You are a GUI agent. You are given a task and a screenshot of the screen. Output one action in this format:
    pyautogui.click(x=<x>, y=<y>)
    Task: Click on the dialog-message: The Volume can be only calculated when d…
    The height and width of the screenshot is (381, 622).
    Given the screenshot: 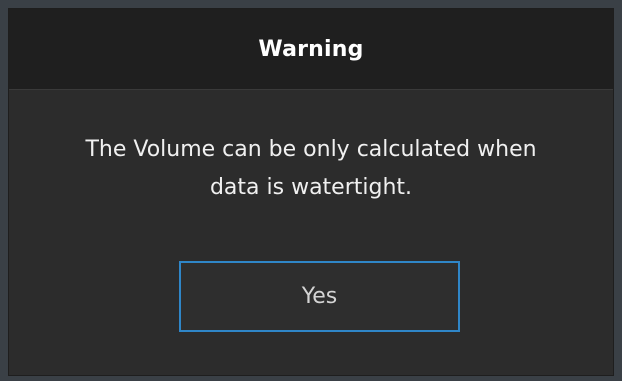 What is the action you would take?
    pyautogui.click(x=311, y=168)
    